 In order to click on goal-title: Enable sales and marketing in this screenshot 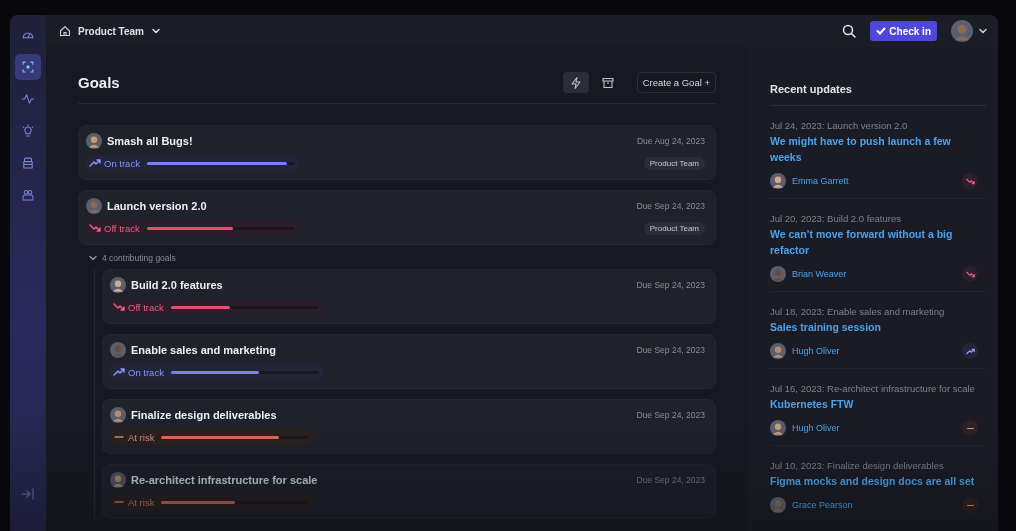, I will do `click(203, 350)`.